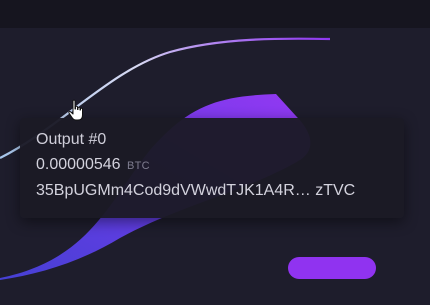 The width and height of the screenshot is (430, 305). What do you see at coordinates (75, 110) in the screenshot?
I see `hand-pointer-icon` at bounding box center [75, 110].